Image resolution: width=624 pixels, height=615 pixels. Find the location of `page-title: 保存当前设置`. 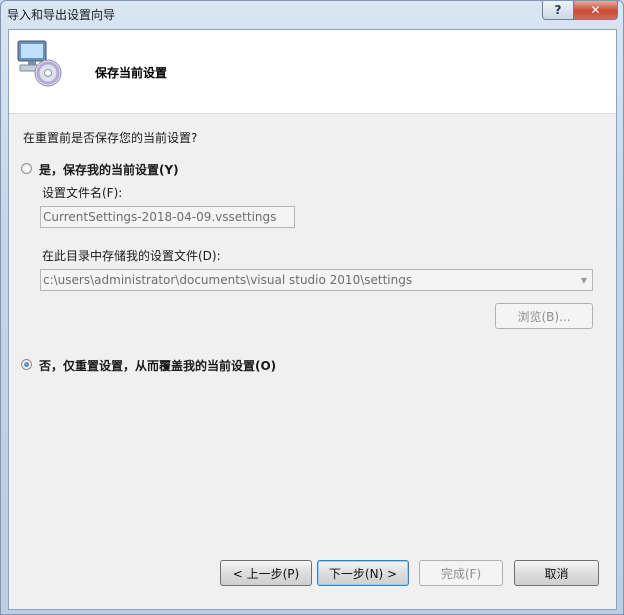

page-title: 保存当前设置 is located at coordinates (131, 73).